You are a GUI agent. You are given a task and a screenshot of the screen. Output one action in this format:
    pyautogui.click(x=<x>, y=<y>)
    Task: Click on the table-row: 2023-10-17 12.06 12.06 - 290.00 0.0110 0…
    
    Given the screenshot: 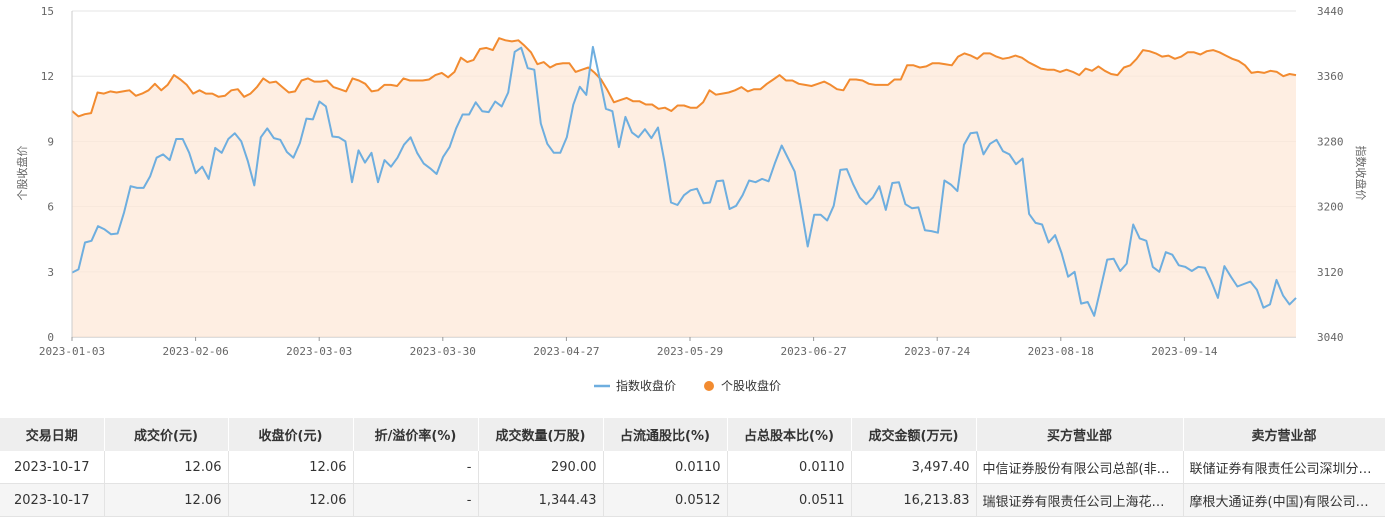 What is the action you would take?
    pyautogui.click(x=692, y=467)
    